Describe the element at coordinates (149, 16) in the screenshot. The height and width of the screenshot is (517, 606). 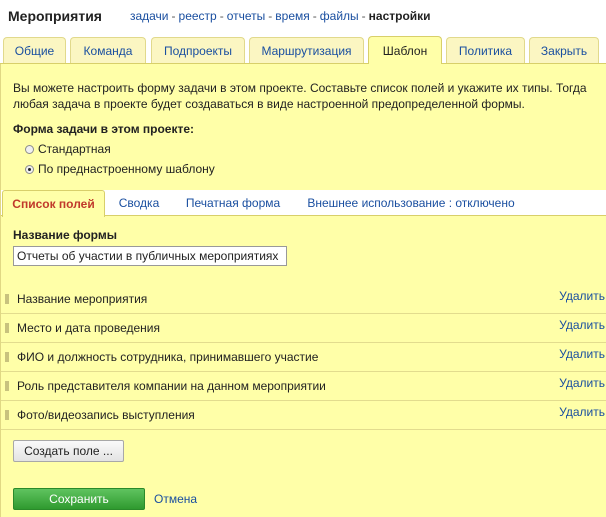
I see `nav-link-tasks: задачи` at that location.